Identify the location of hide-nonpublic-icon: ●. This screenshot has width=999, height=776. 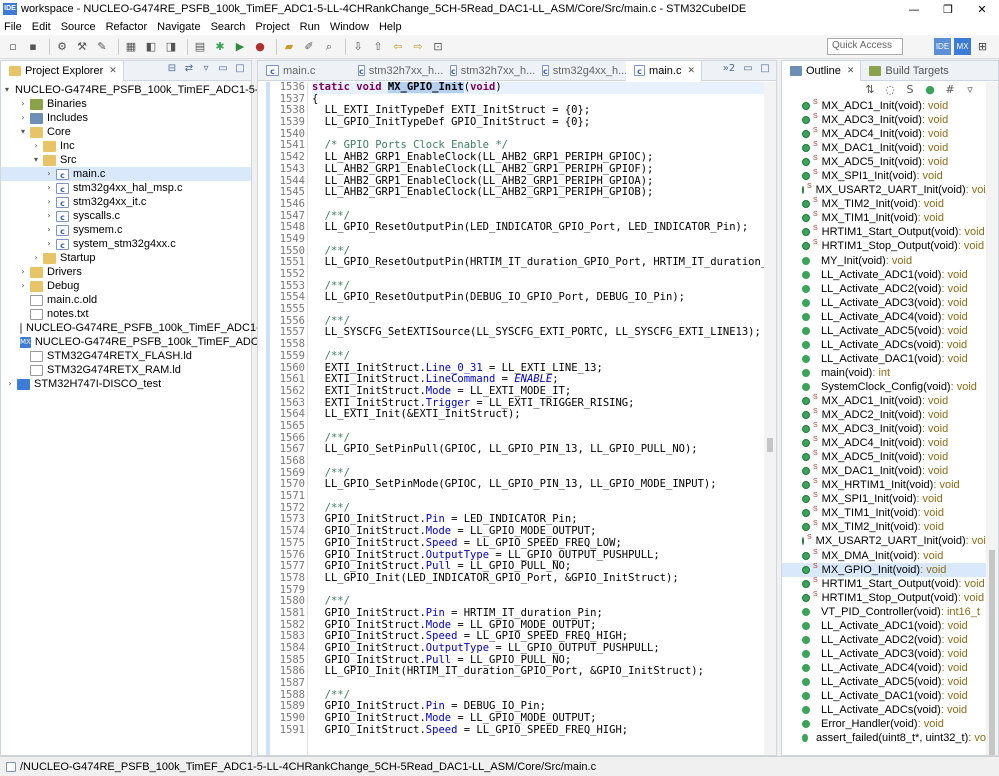
(930, 90).